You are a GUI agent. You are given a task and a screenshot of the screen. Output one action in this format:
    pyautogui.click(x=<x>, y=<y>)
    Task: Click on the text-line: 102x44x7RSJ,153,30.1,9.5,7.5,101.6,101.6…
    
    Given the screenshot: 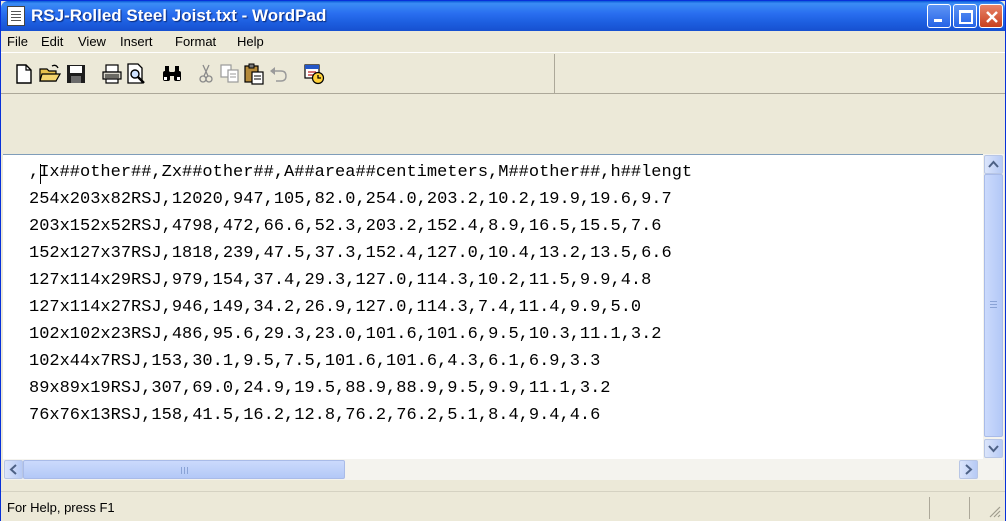 What is the action you would take?
    pyautogui.click(x=315, y=361)
    